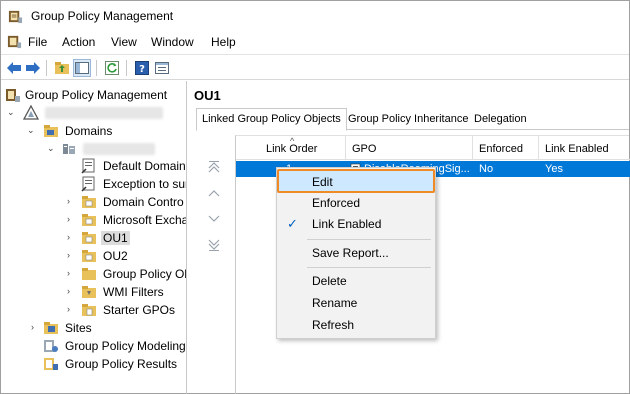 Image resolution: width=630 pixels, height=394 pixels. What do you see at coordinates (89, 310) in the screenshot?
I see `starter-gpos-folder-icon` at bounding box center [89, 310].